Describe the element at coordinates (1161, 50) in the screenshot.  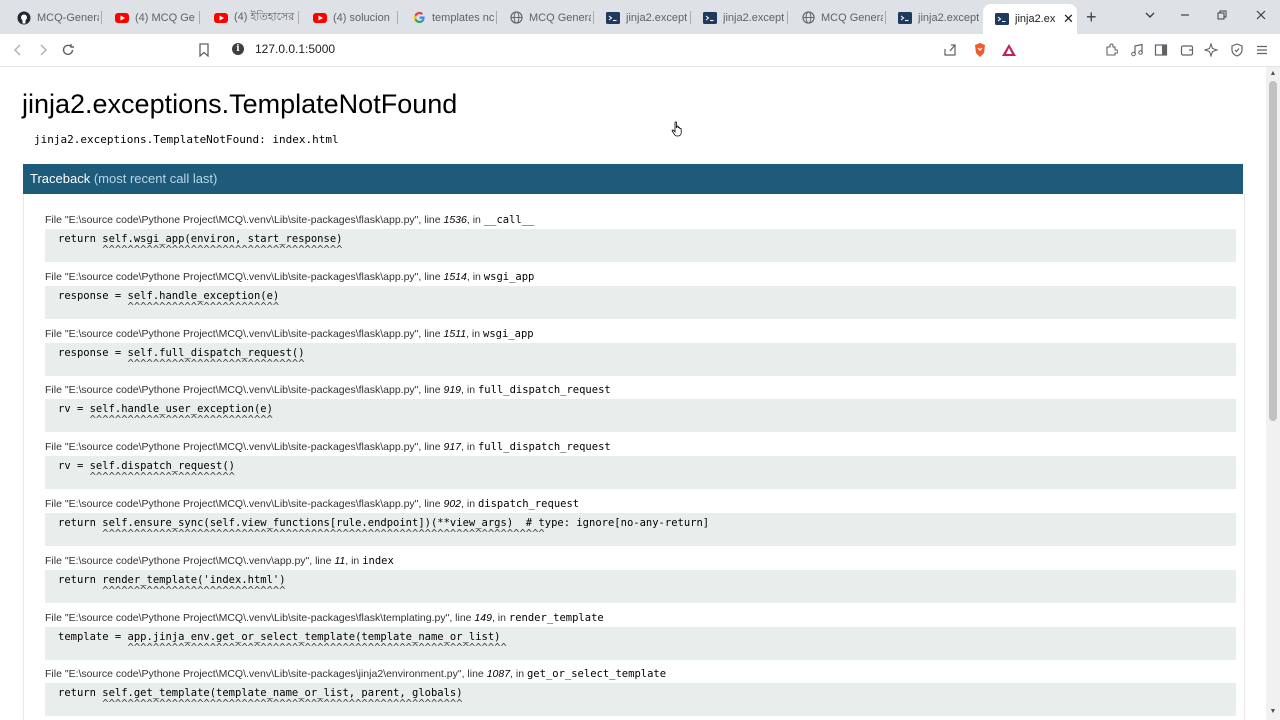
I see `sidebar-icon` at that location.